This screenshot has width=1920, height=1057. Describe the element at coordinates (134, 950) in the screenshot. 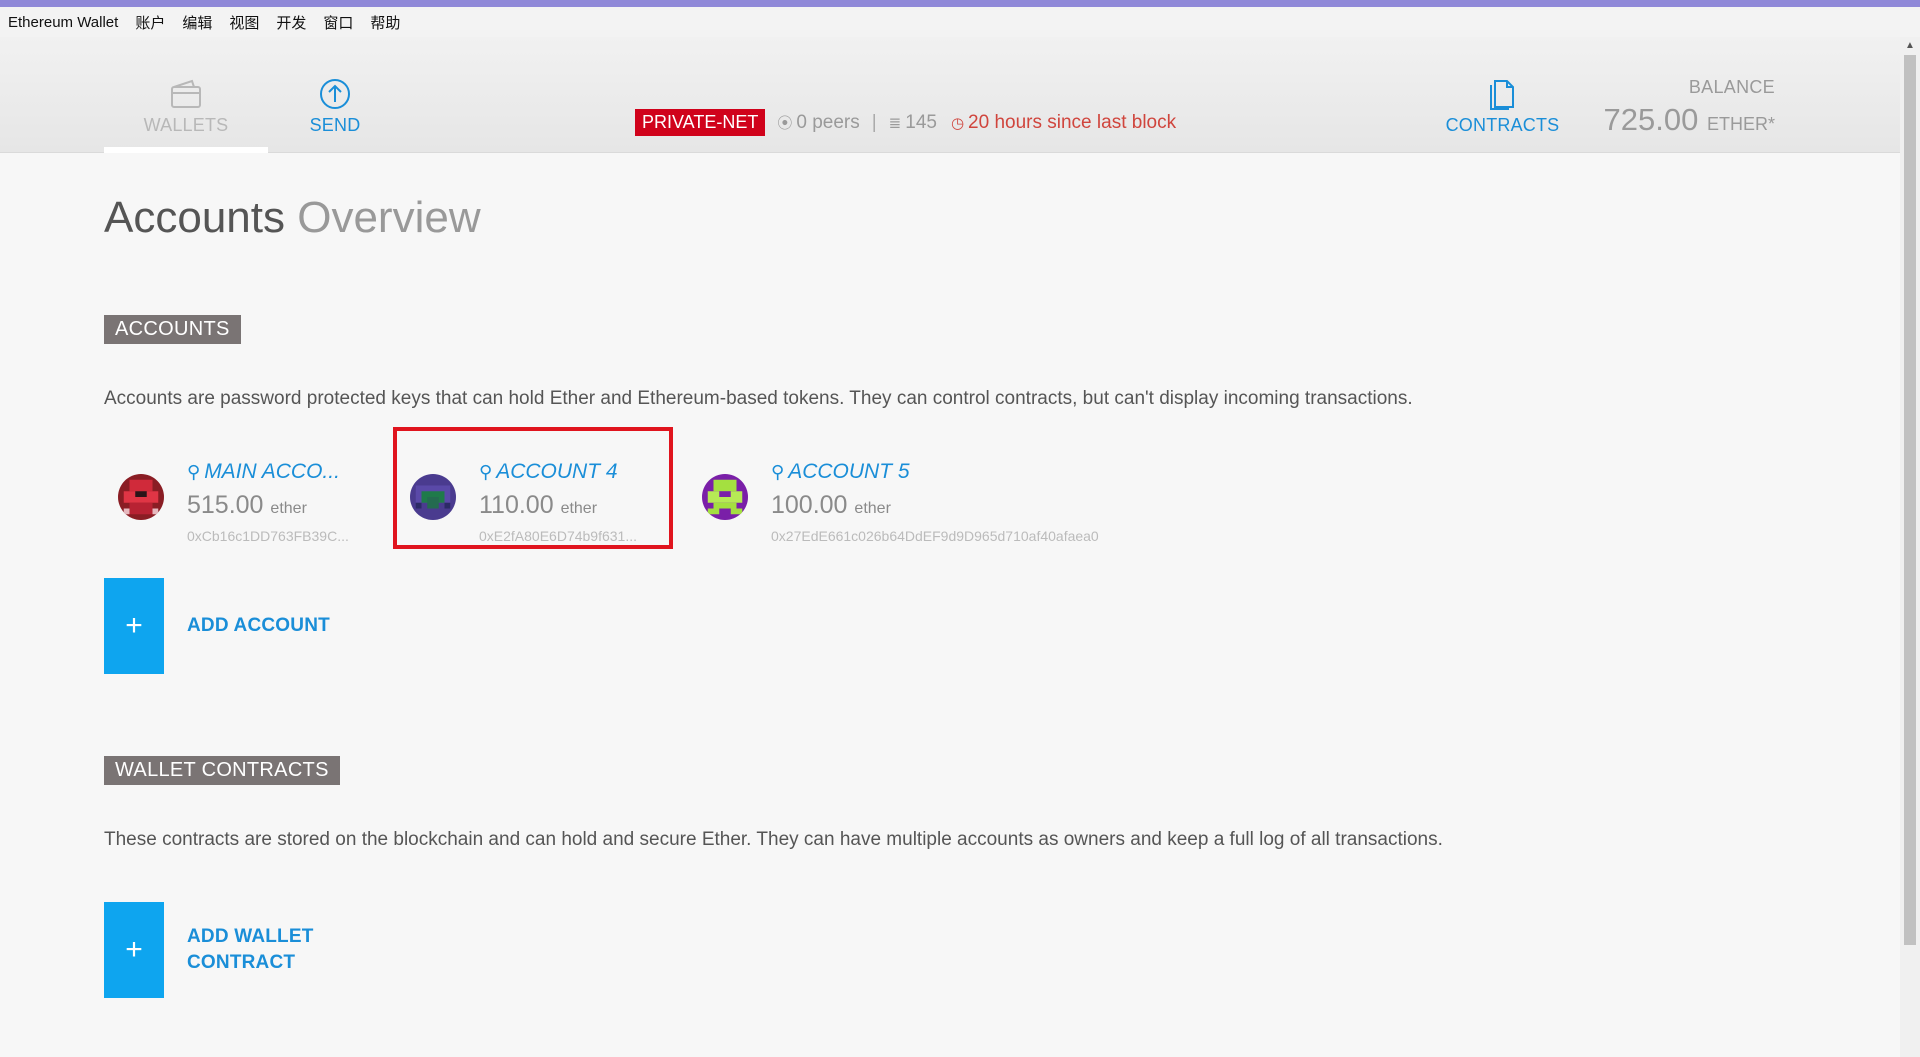

I see `add-wallet-contract-tile: +` at that location.